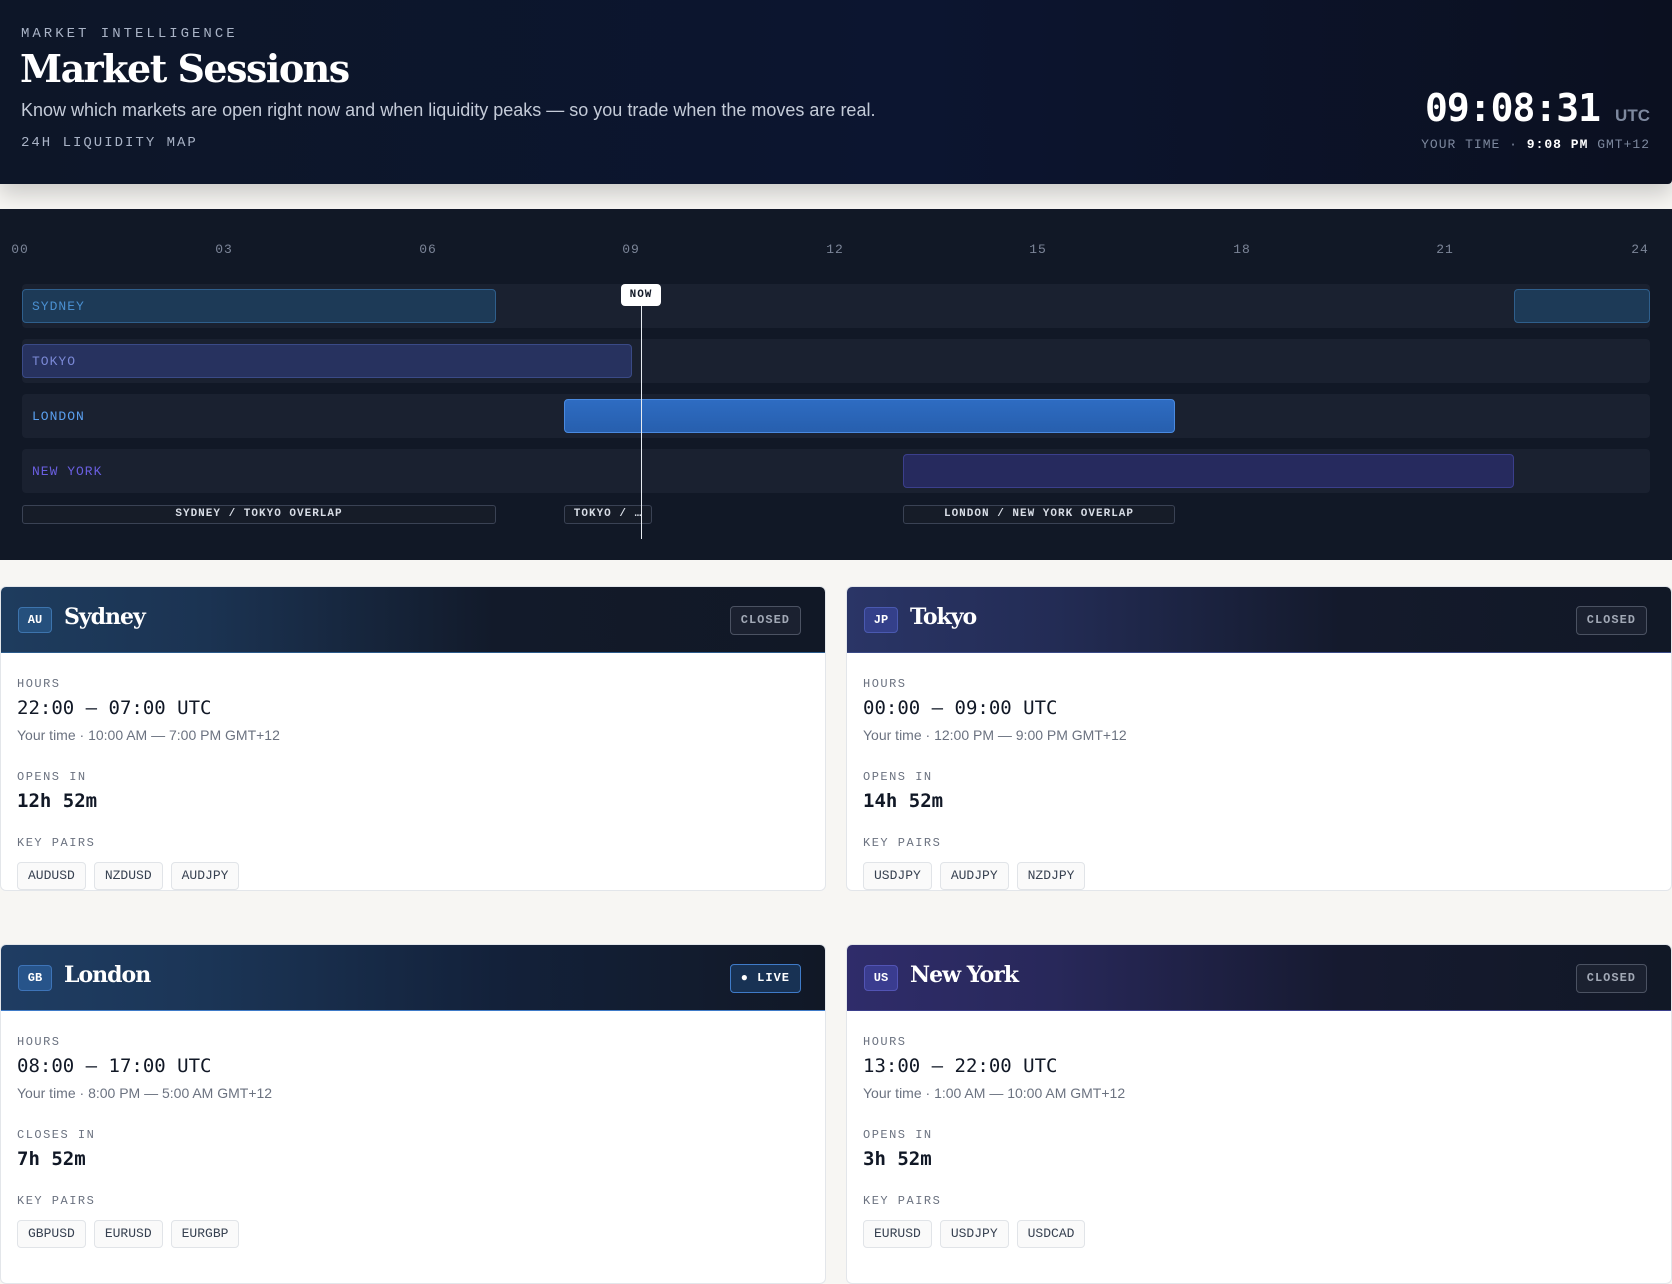 This screenshot has height=1284, width=1672. Describe the element at coordinates (57, 801) in the screenshot. I see `countdown-value: 12h 52m` at that location.